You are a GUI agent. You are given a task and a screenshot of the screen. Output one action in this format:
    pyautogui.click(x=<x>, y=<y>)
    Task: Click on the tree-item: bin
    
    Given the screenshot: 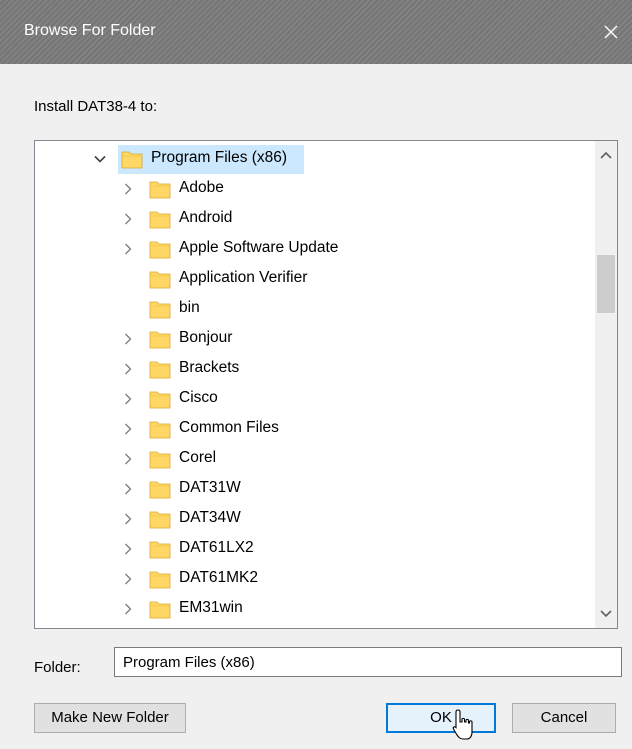 What is the action you would take?
    pyautogui.click(x=315, y=309)
    